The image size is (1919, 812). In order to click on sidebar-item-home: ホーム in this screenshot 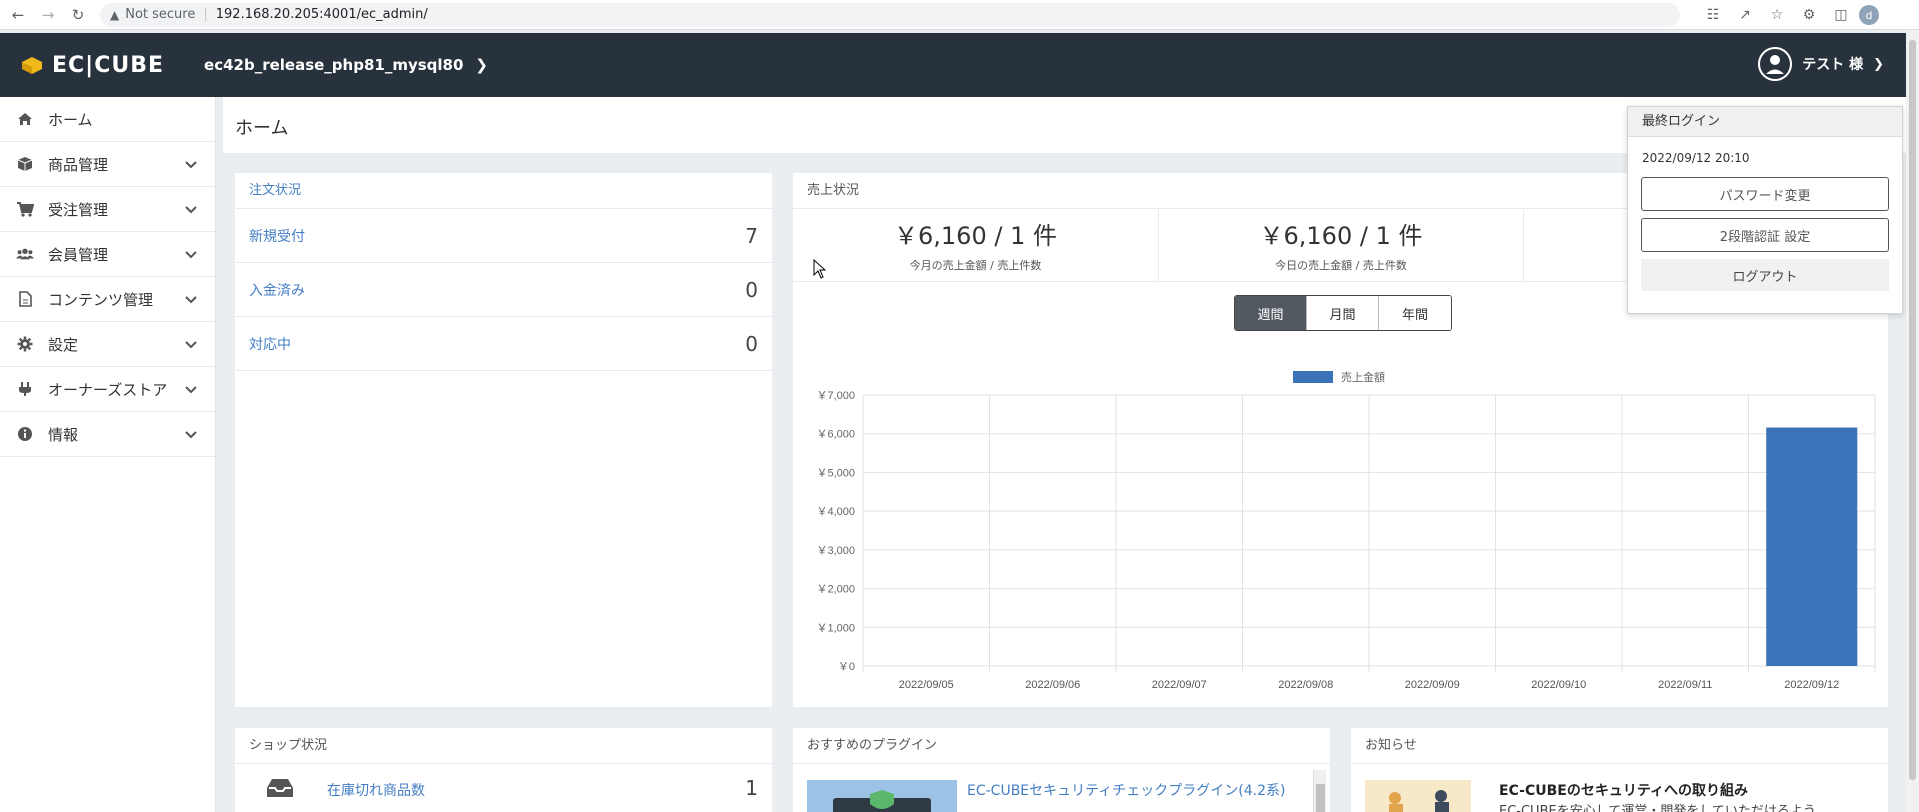, I will do `click(107, 119)`.